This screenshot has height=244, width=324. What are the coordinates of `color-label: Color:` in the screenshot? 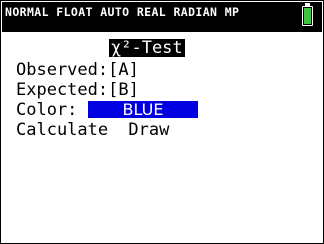 It's located at (47, 110).